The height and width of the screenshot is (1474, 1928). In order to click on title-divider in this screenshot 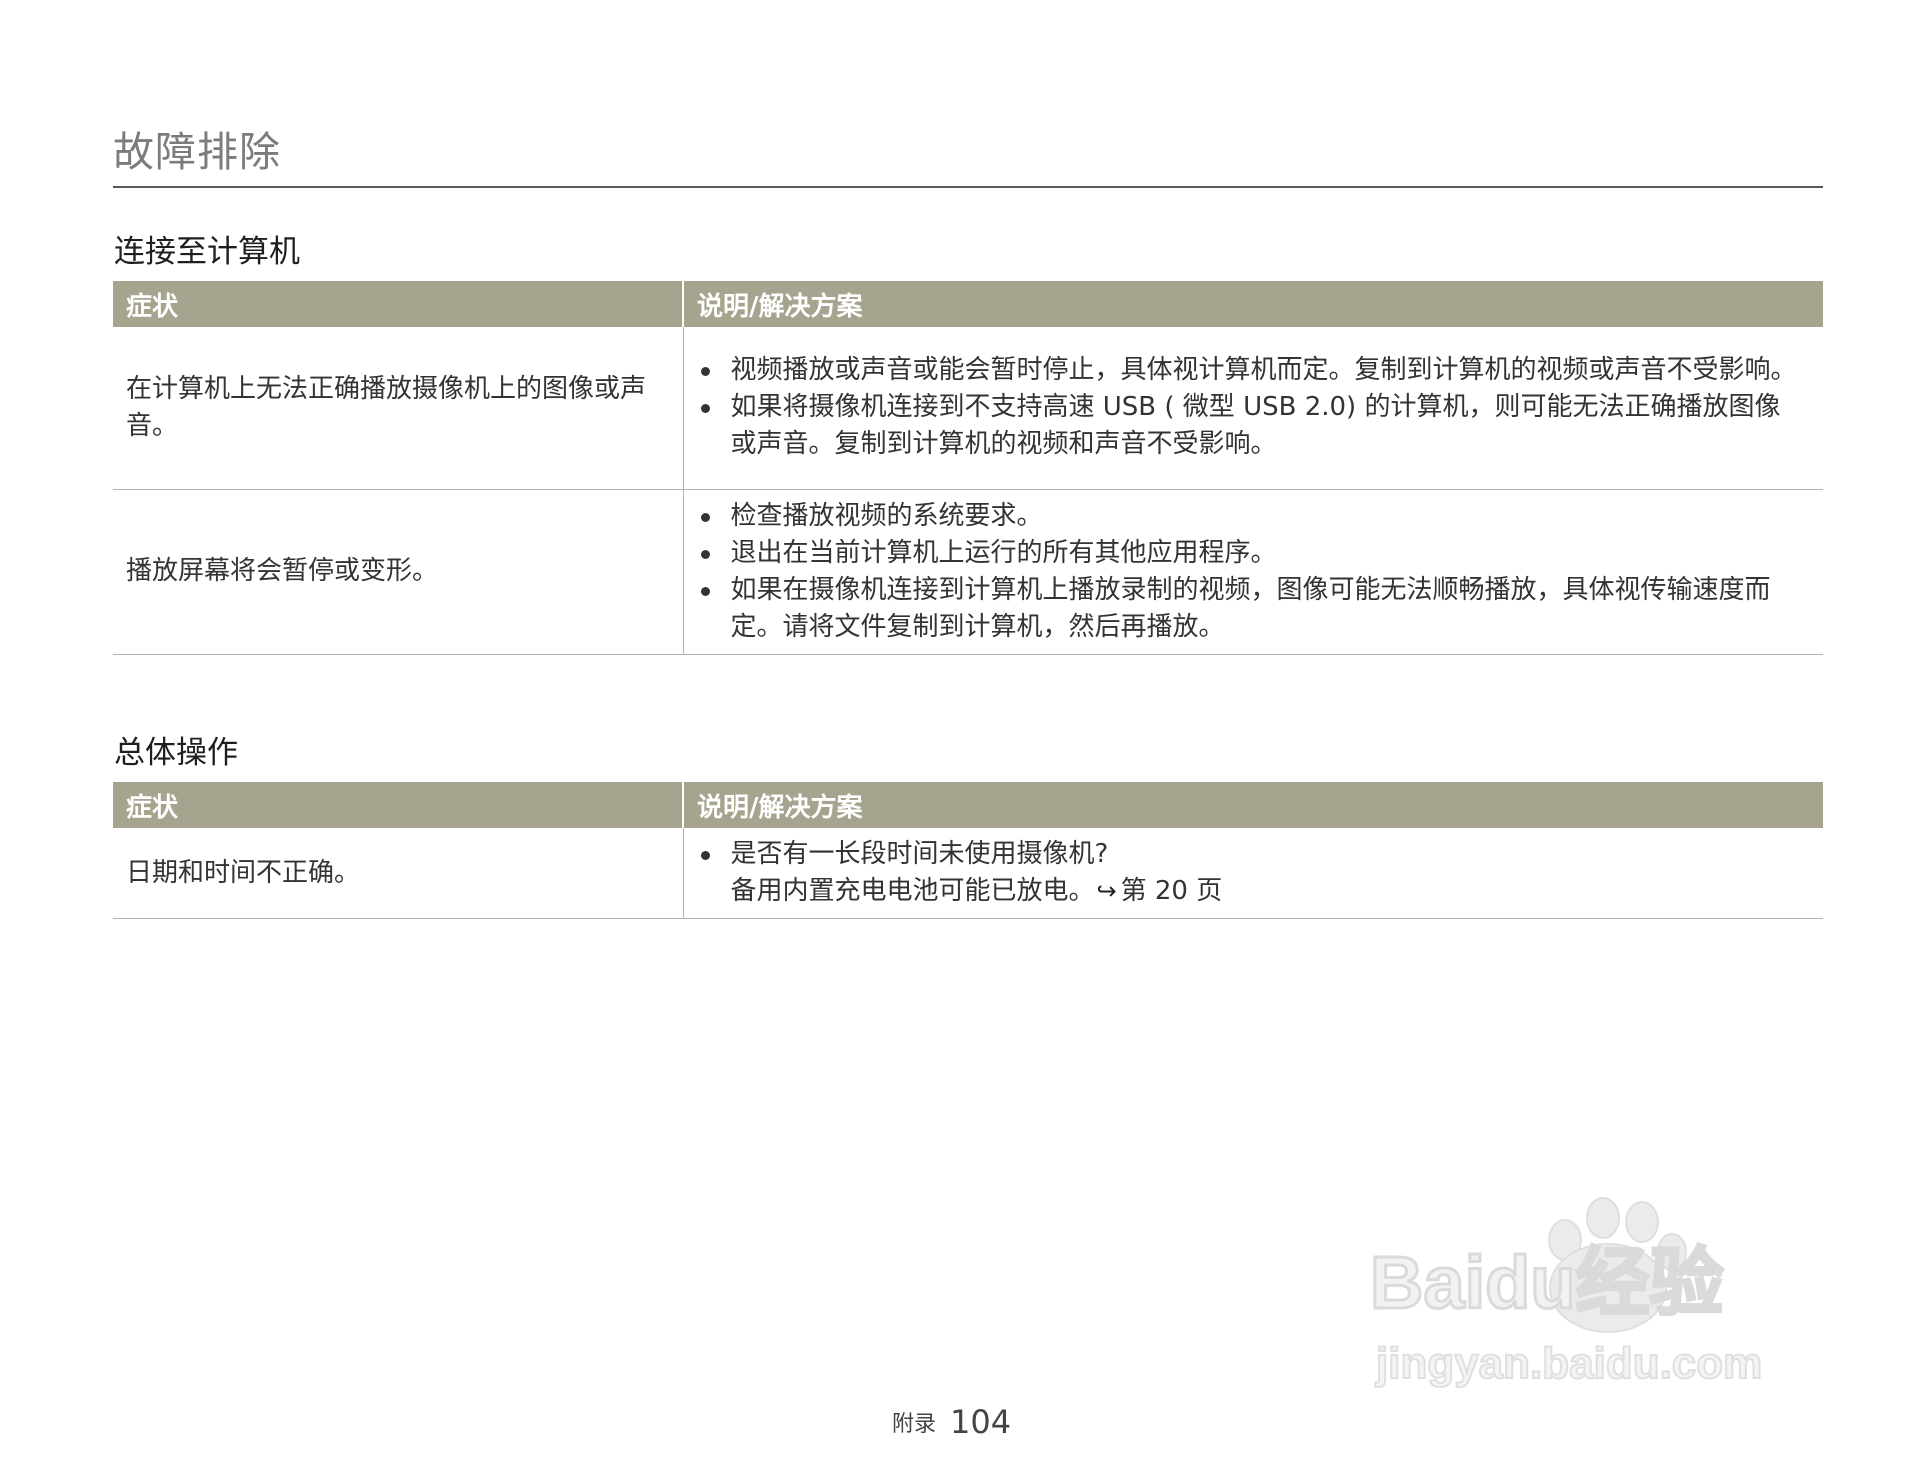, I will do `click(968, 187)`.